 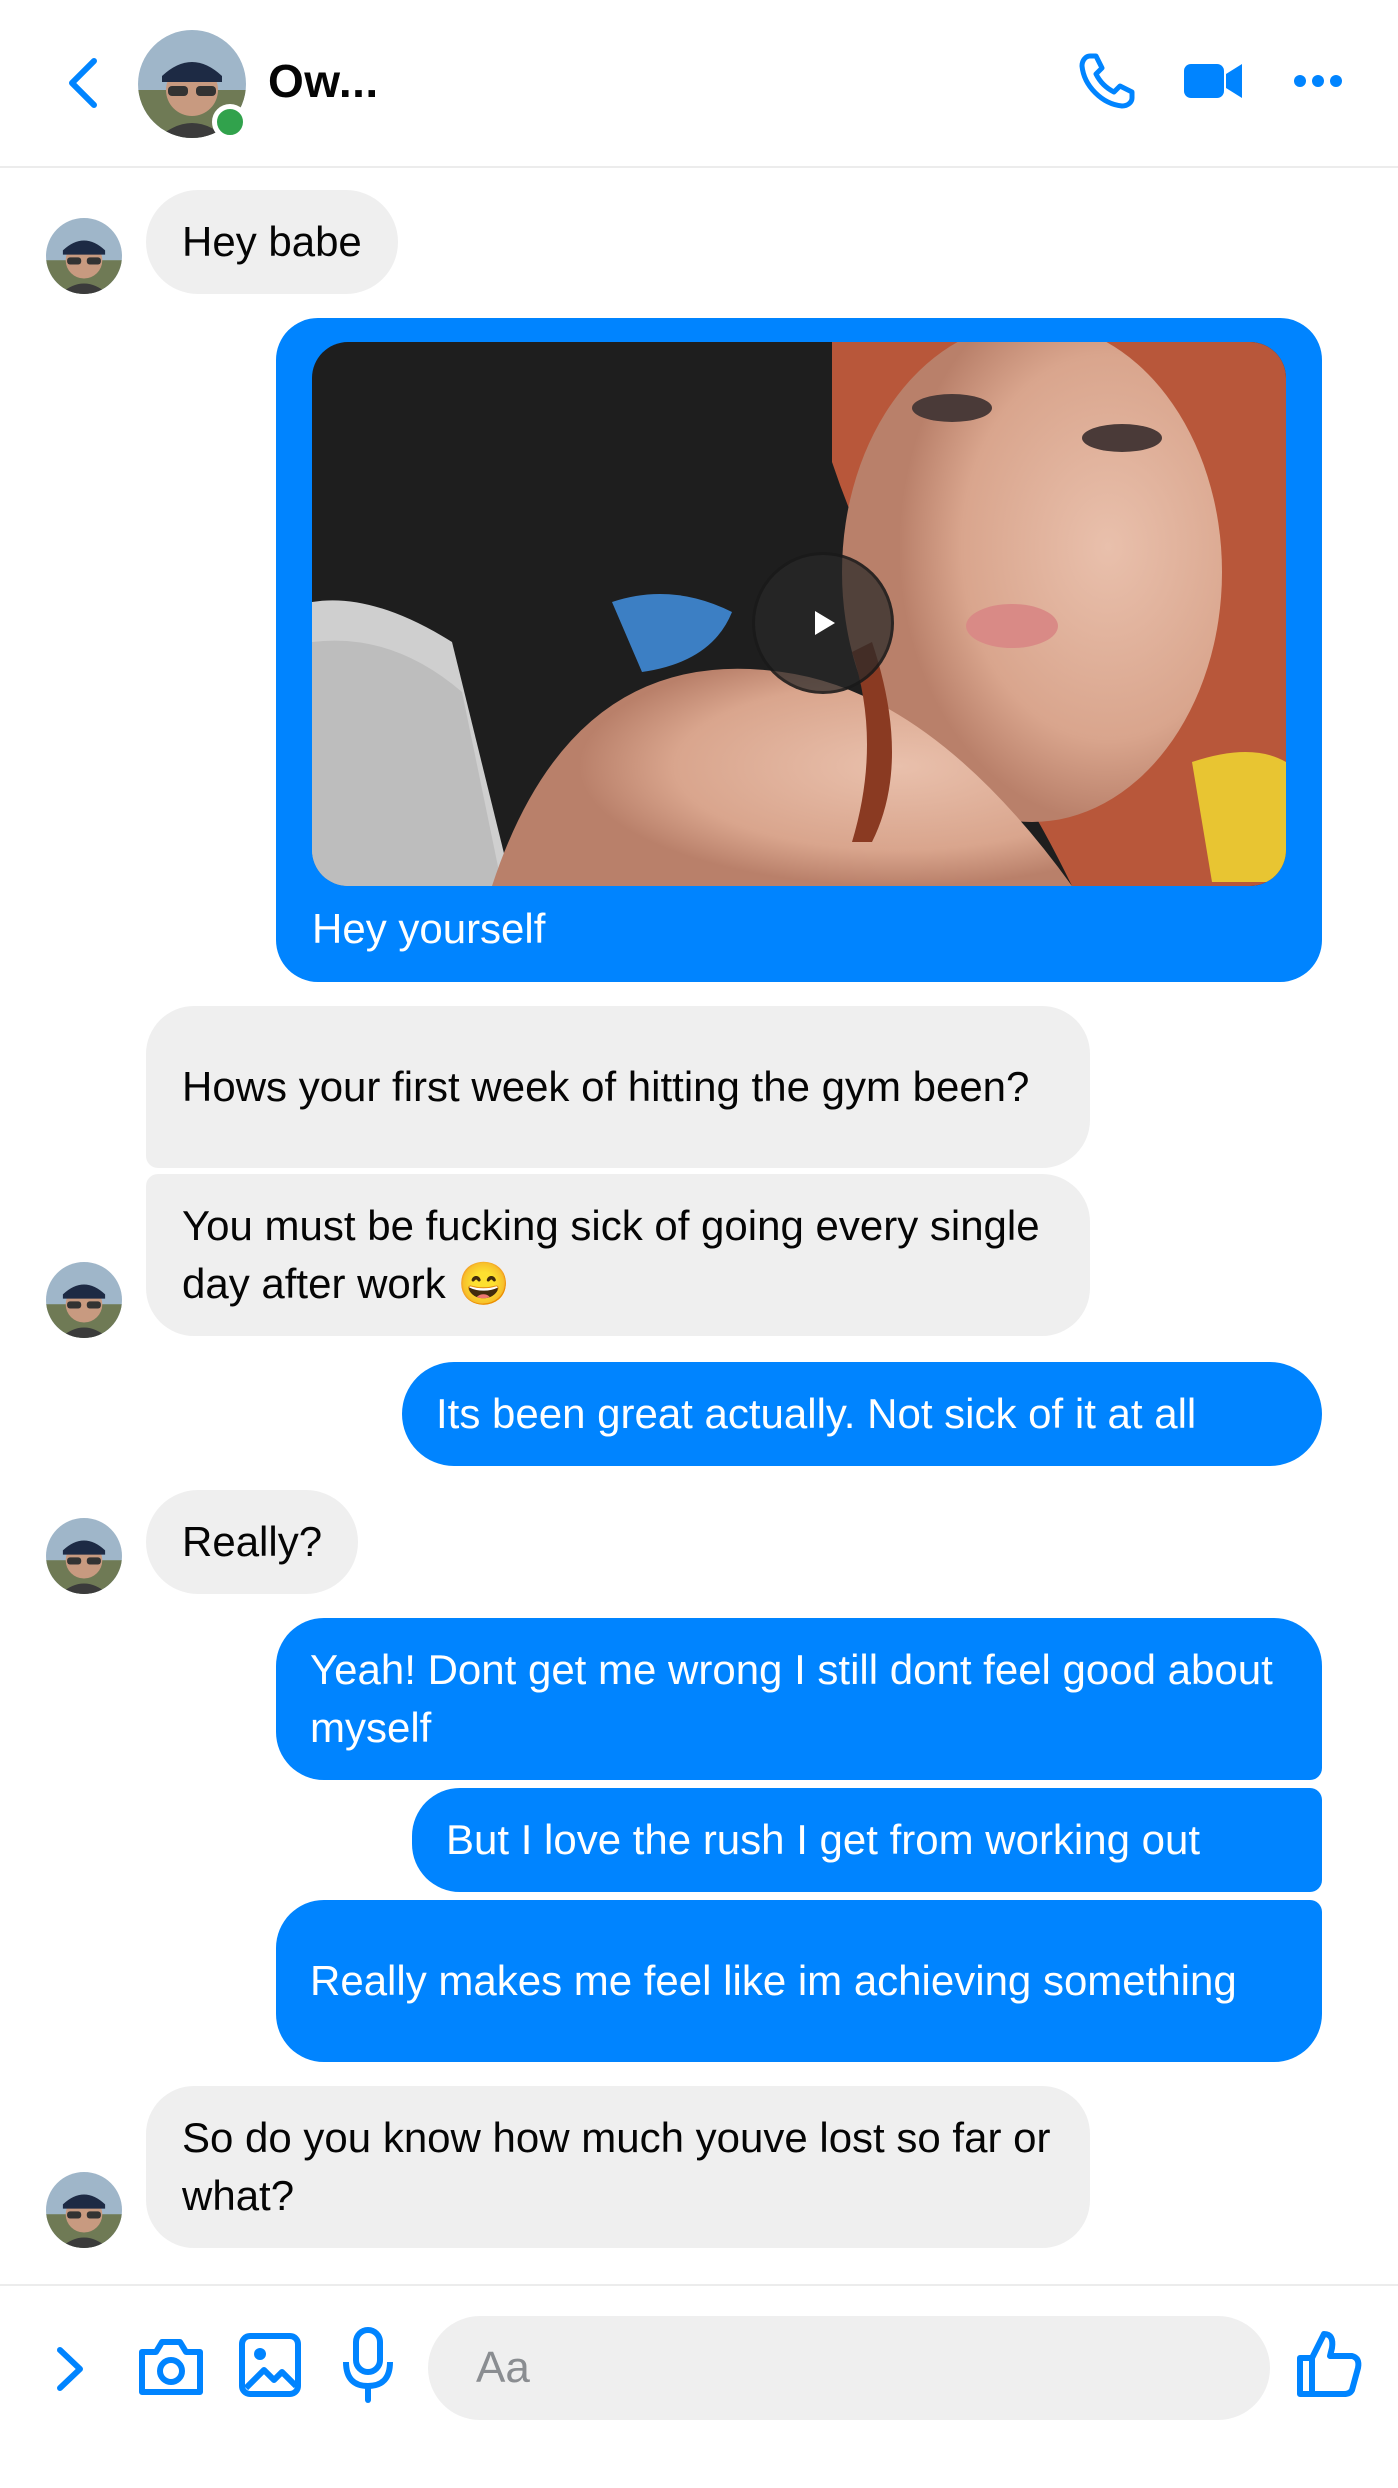 What do you see at coordinates (70, 2369) in the screenshot?
I see `chevron-right-icon` at bounding box center [70, 2369].